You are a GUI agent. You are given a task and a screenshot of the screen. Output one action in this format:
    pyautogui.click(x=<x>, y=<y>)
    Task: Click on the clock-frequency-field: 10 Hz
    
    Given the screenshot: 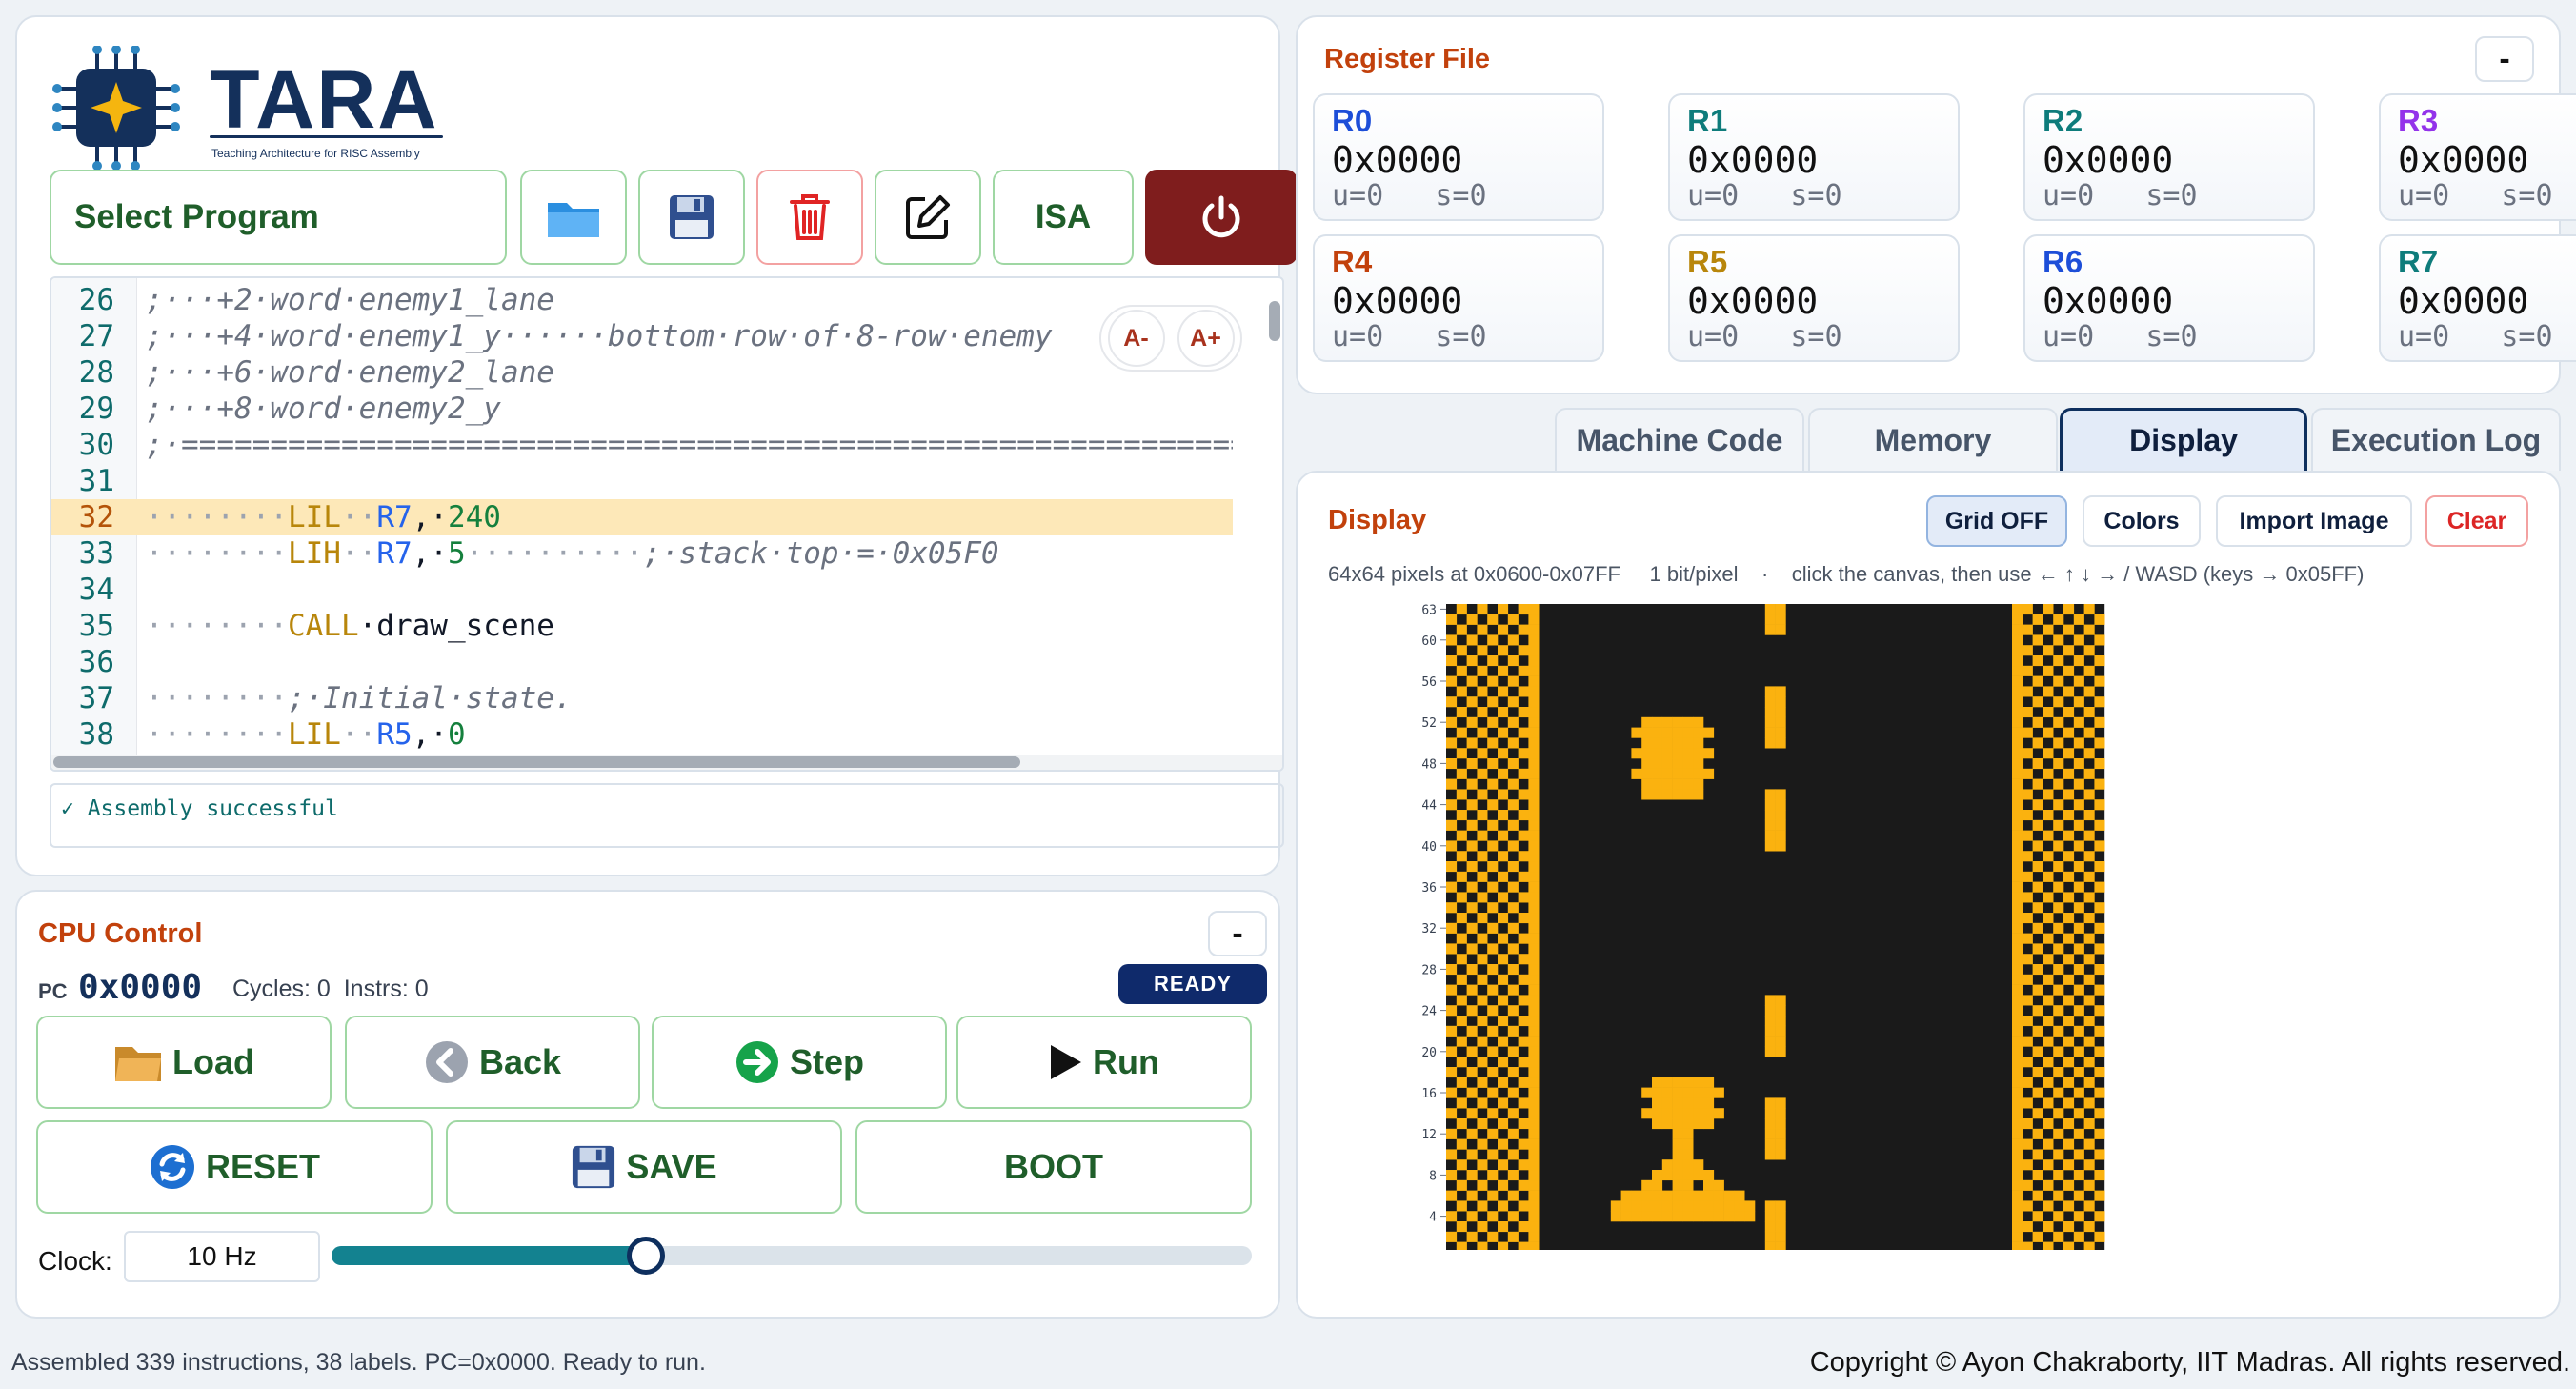 What is the action you would take?
    pyautogui.click(x=222, y=1256)
    